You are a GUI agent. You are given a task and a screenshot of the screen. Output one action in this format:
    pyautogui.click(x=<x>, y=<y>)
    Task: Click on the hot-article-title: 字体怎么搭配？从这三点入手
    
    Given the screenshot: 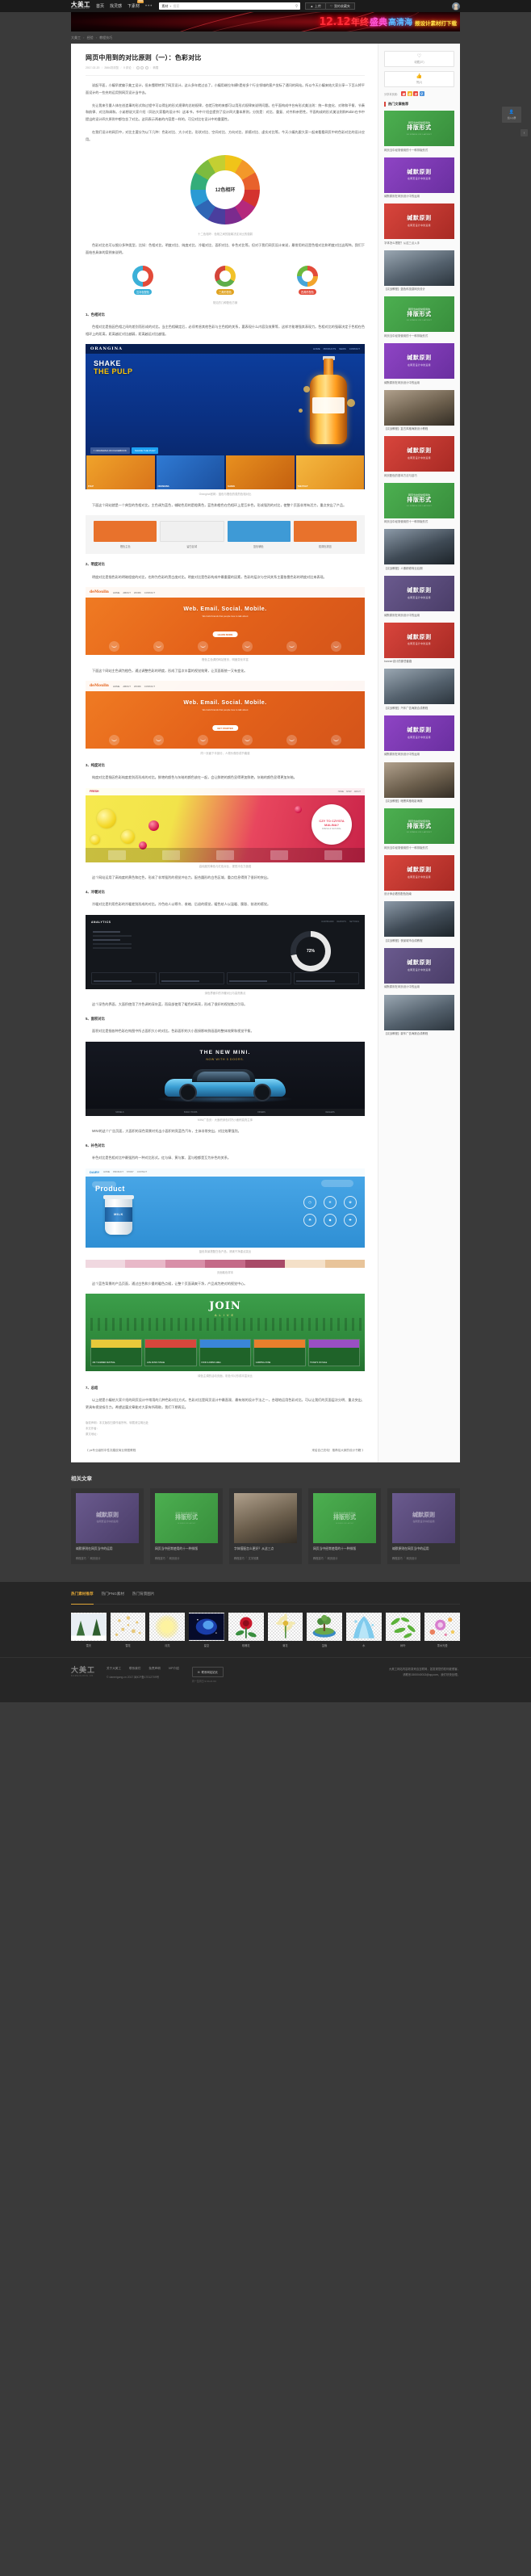 What is the action you would take?
    pyautogui.click(x=419, y=243)
    